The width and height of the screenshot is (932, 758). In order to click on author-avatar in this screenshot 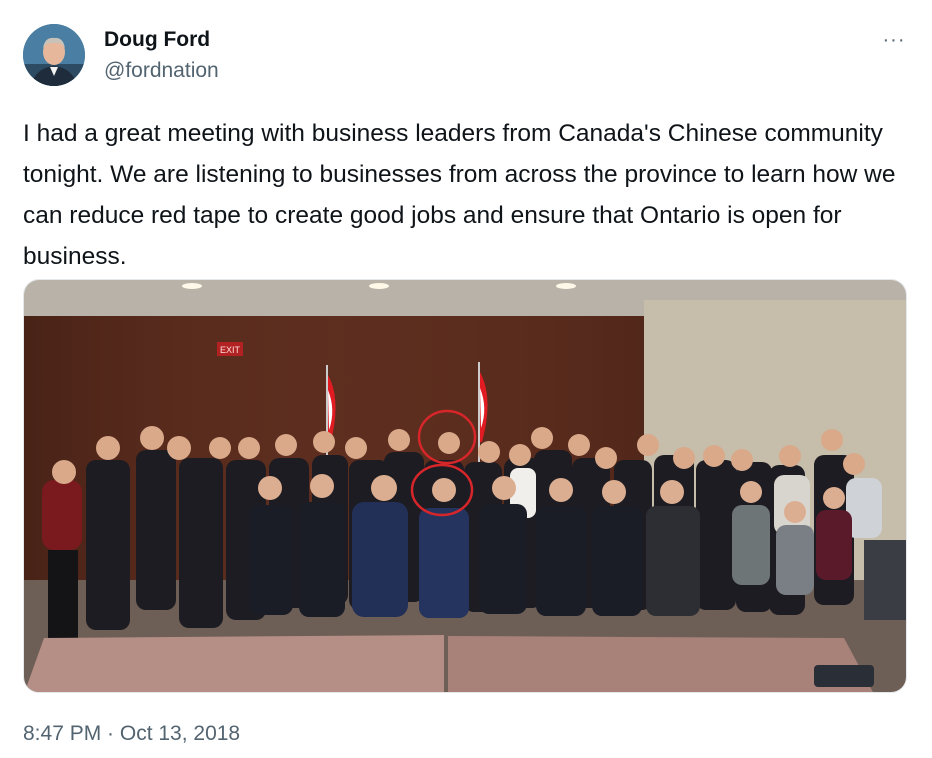, I will do `click(54, 55)`.